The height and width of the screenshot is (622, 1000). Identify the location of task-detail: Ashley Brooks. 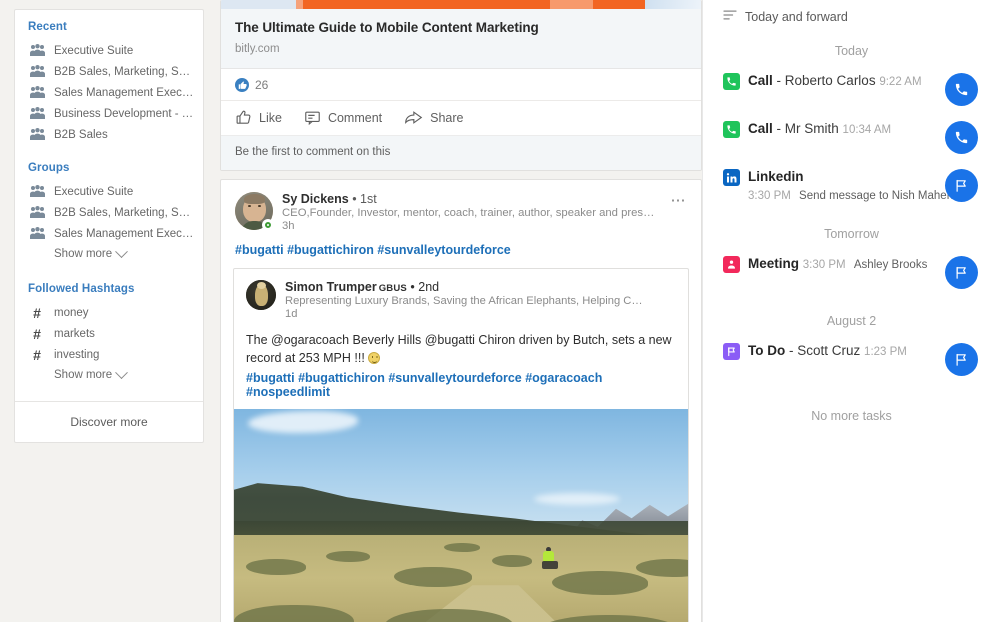
(890, 265).